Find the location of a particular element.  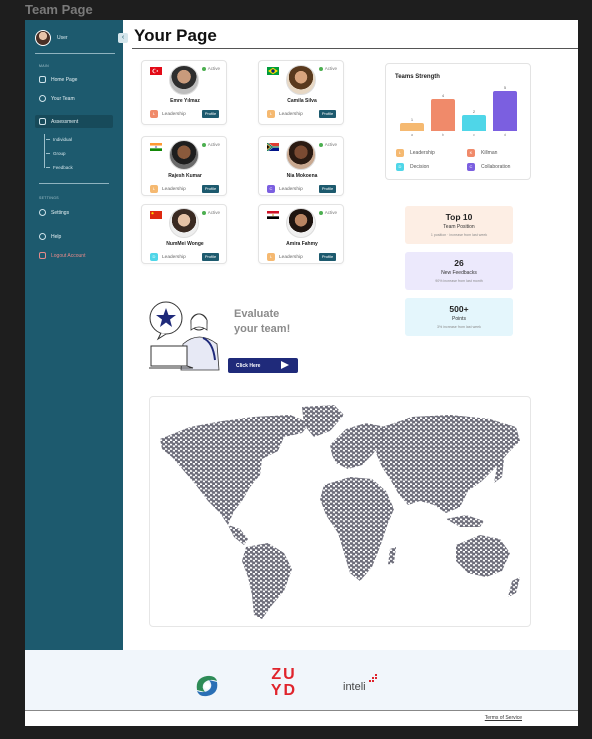

subitem-individual: Individual is located at coordinates (59, 139).